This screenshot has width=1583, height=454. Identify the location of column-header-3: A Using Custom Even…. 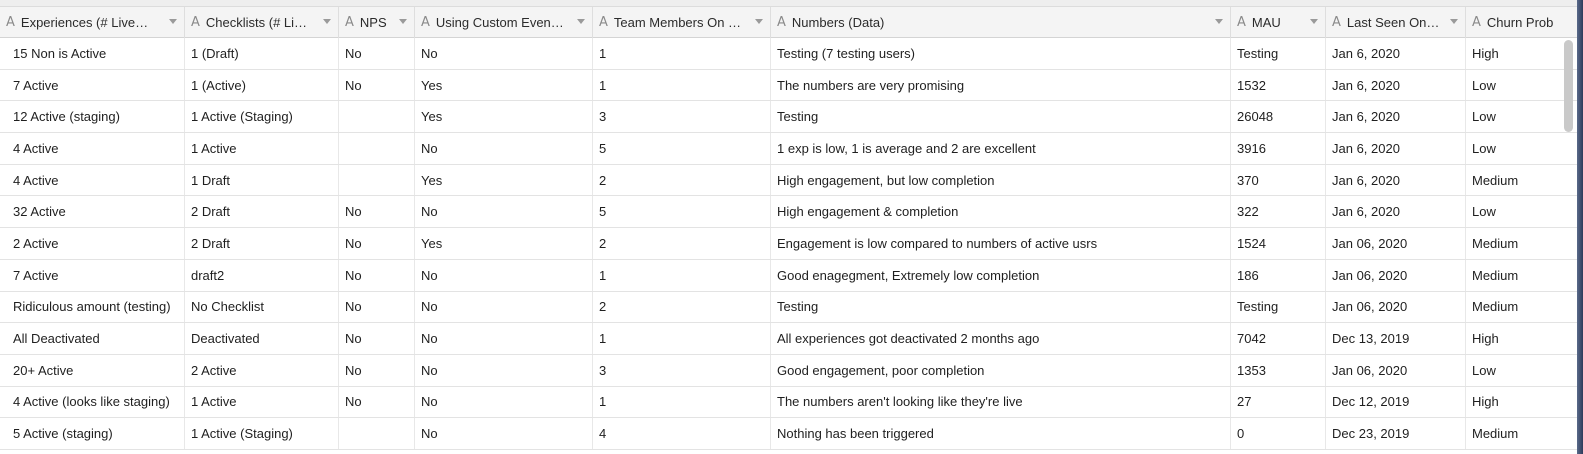
(504, 22).